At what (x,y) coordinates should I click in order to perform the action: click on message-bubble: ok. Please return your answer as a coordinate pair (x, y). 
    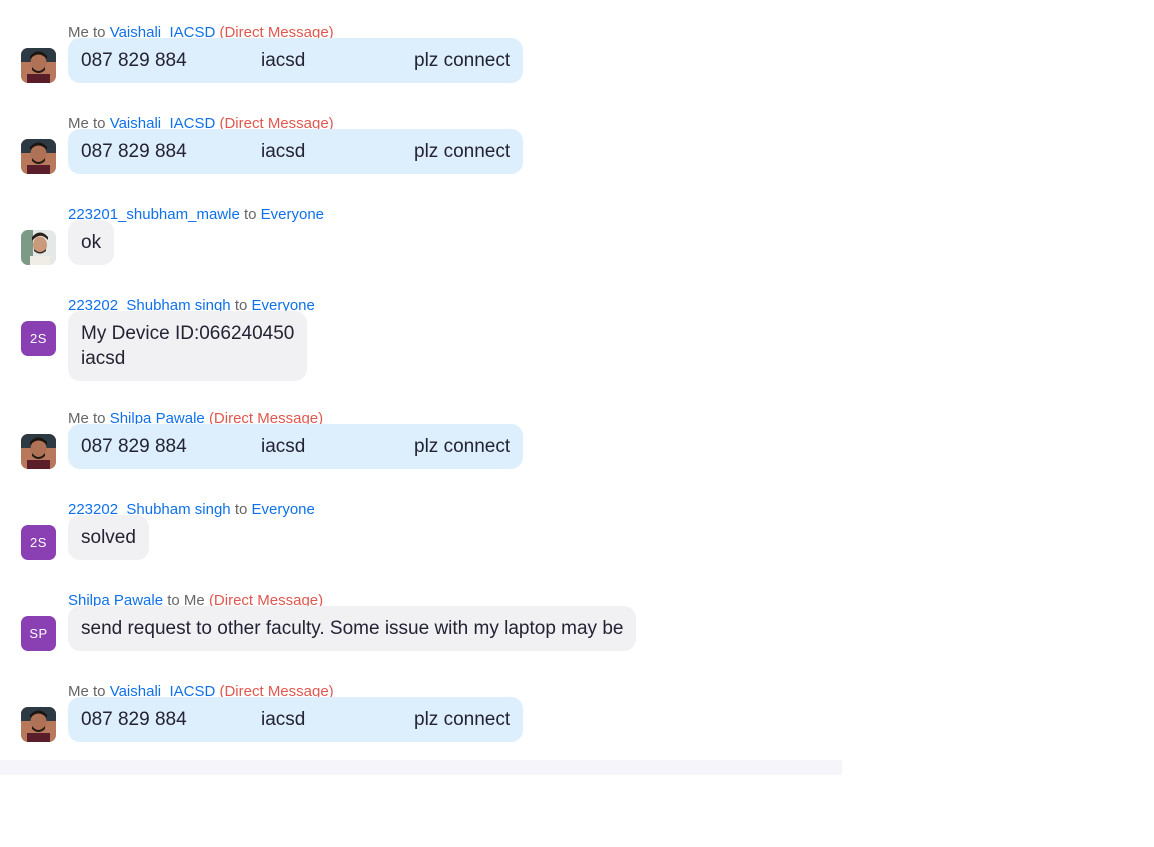
    Looking at the image, I should click on (91, 242).